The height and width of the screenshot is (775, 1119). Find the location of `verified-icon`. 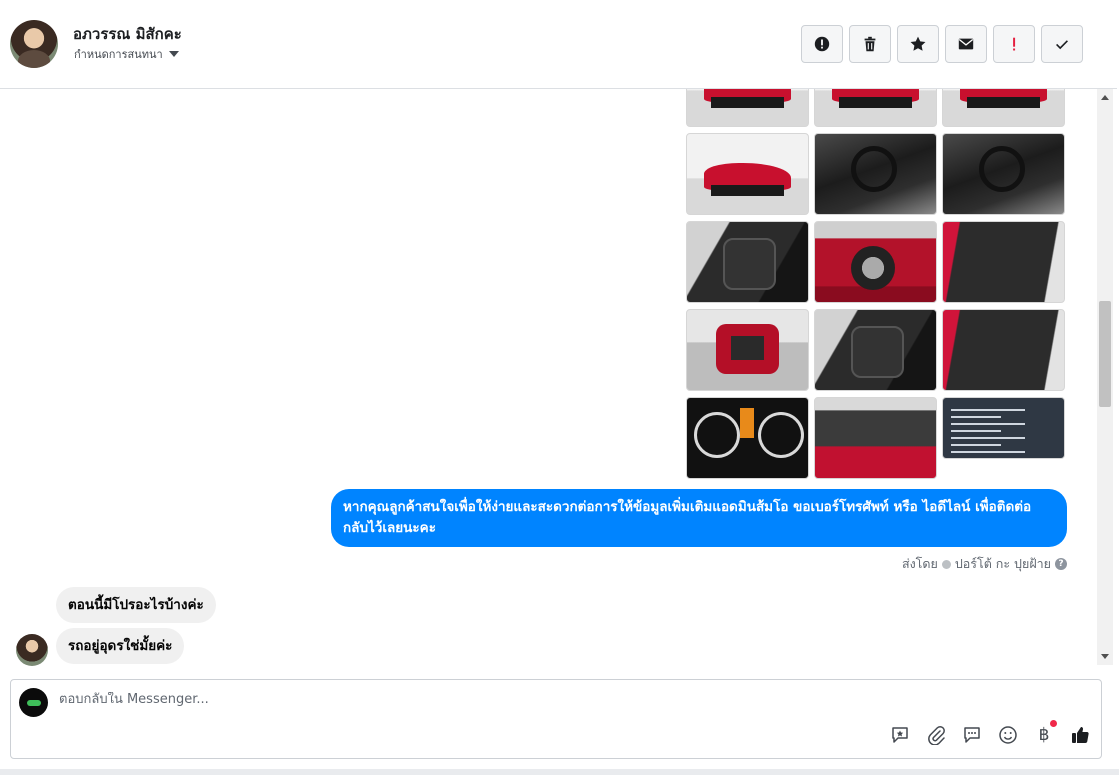

verified-icon is located at coordinates (946, 564).